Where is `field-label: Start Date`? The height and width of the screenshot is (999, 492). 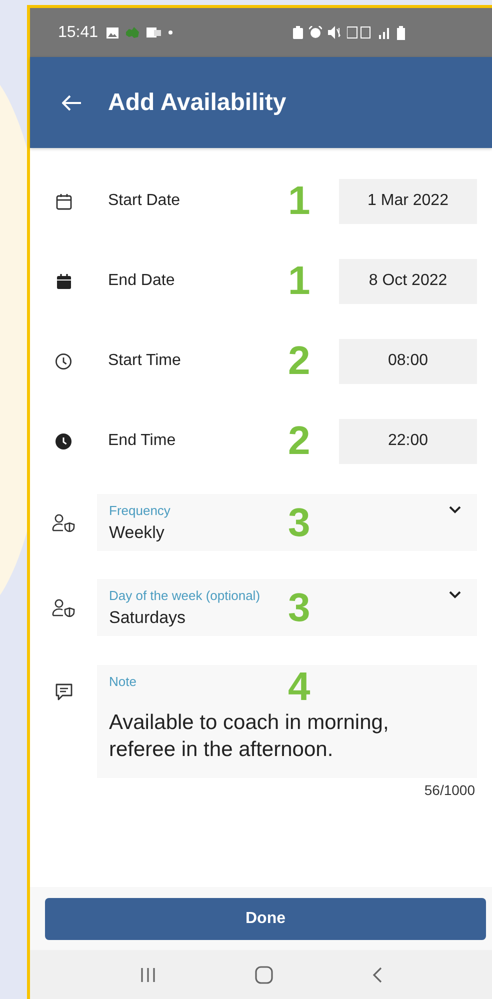 field-label: Start Date is located at coordinates (144, 200).